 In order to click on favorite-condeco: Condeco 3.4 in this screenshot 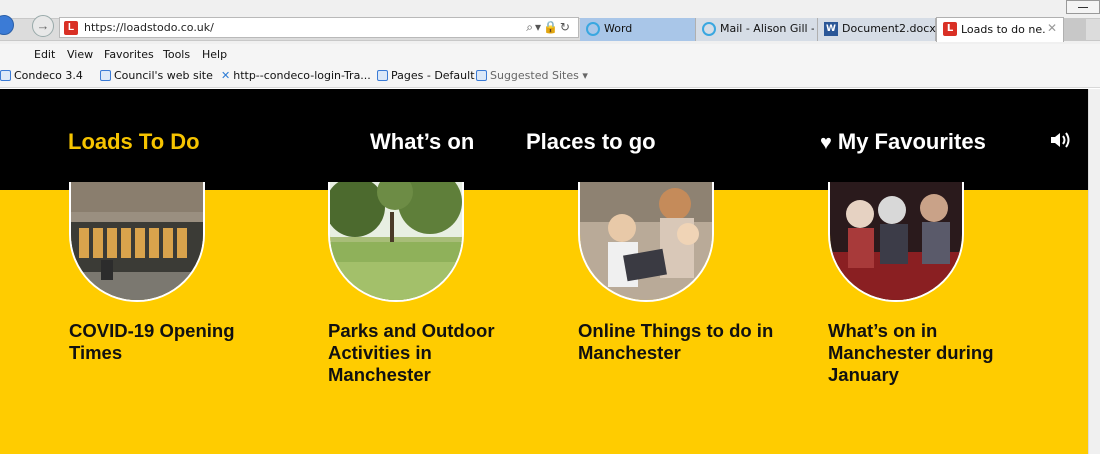, I will do `click(41, 75)`.